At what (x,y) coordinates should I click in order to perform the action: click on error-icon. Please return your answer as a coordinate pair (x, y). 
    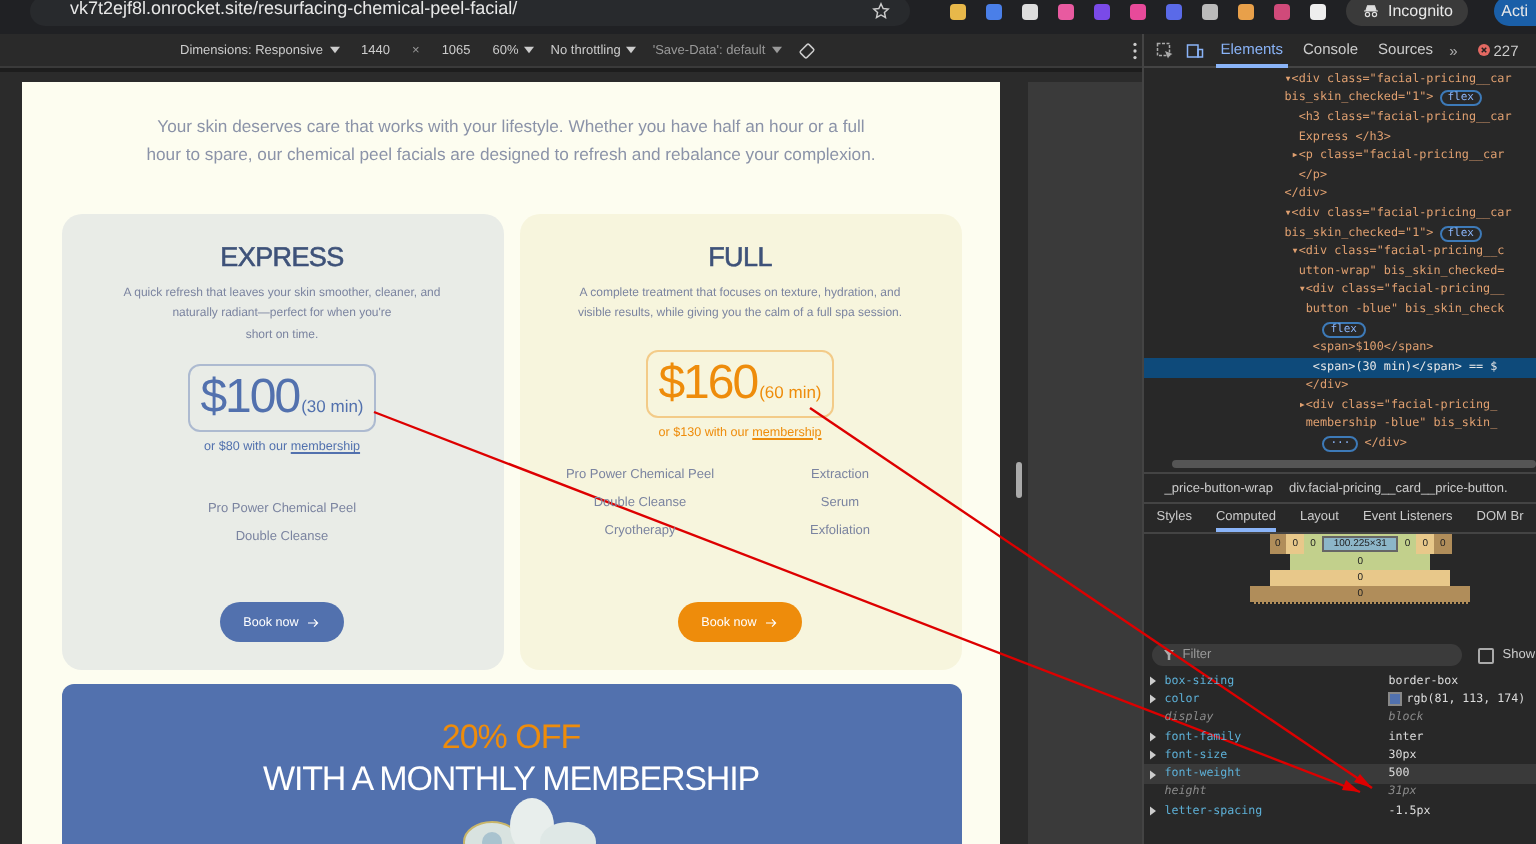
    Looking at the image, I should click on (1483, 50).